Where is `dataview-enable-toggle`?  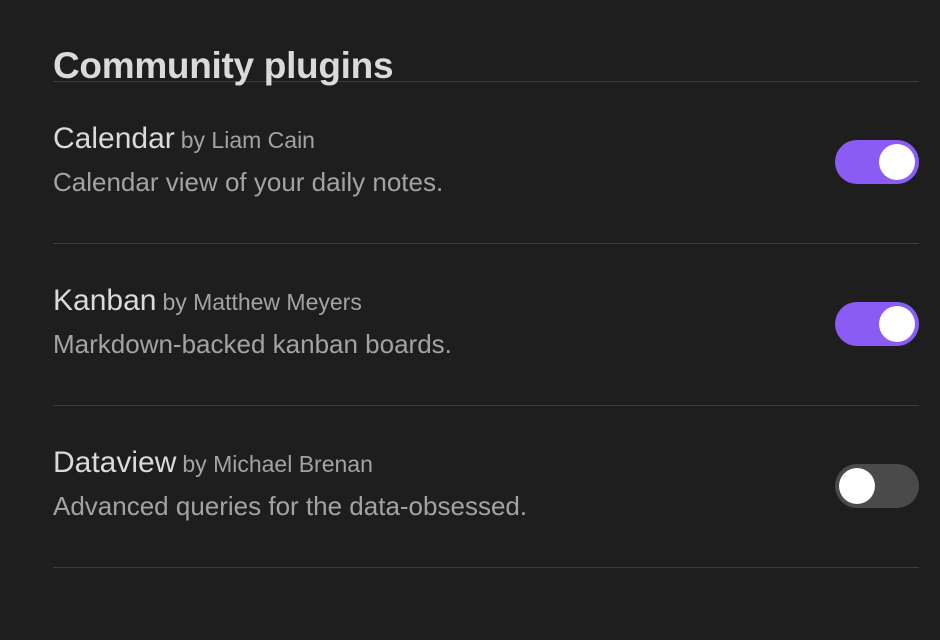 dataview-enable-toggle is located at coordinates (877, 486).